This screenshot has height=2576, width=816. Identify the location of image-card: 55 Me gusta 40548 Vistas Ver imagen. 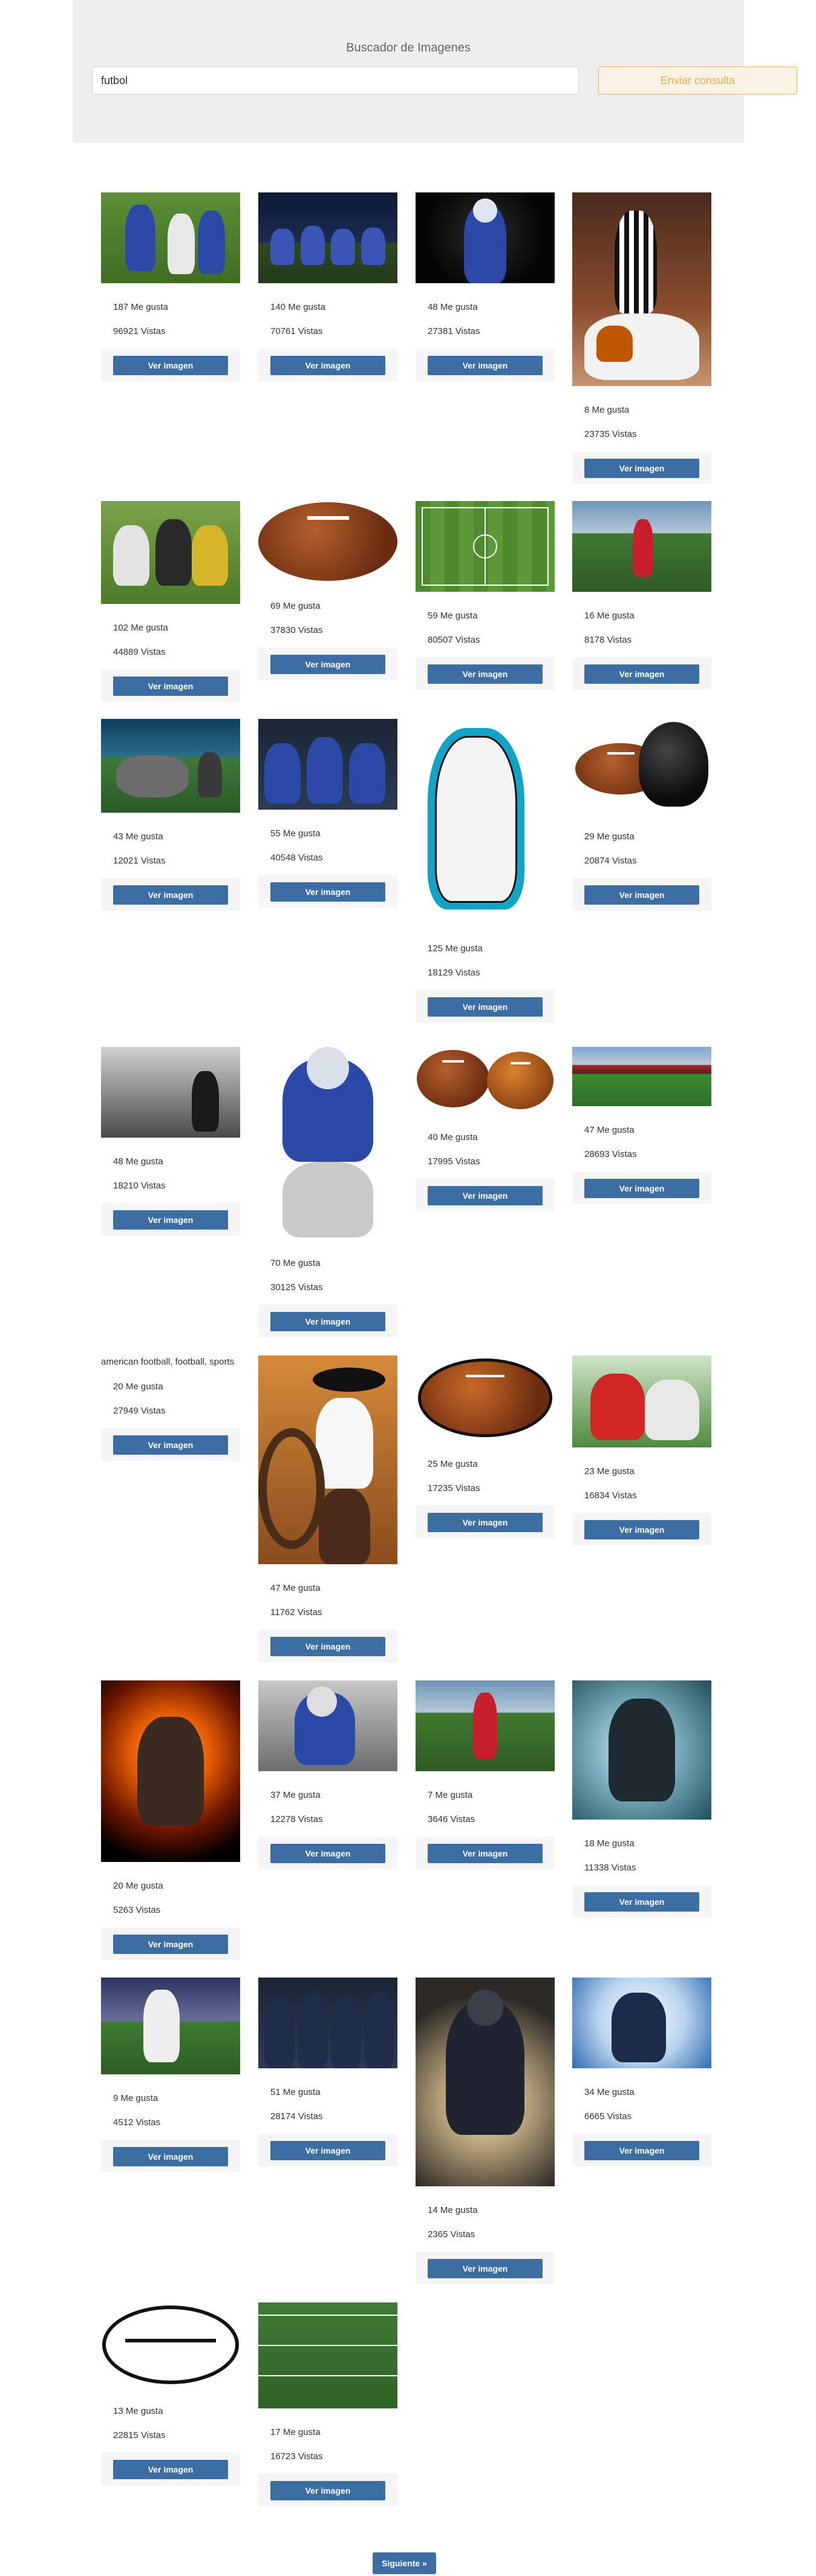
(327, 813).